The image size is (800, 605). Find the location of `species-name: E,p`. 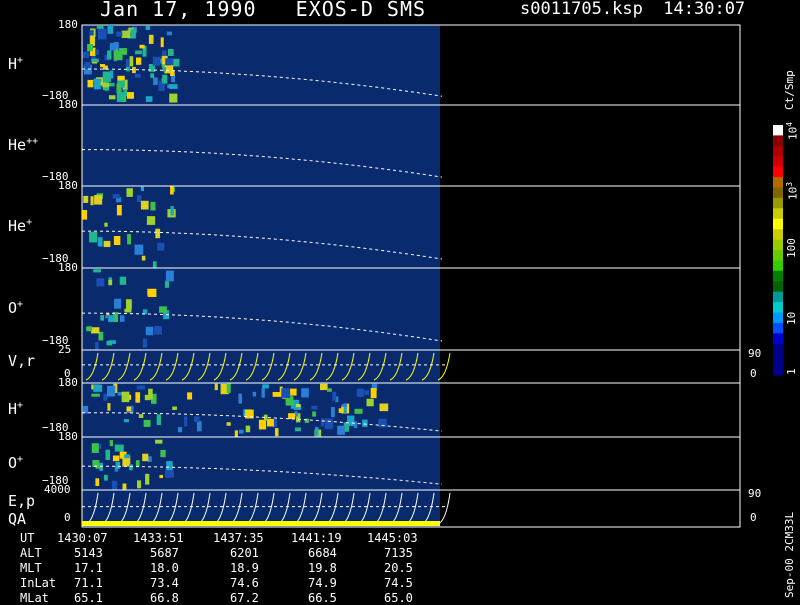

species-name: E,p is located at coordinates (22, 501).